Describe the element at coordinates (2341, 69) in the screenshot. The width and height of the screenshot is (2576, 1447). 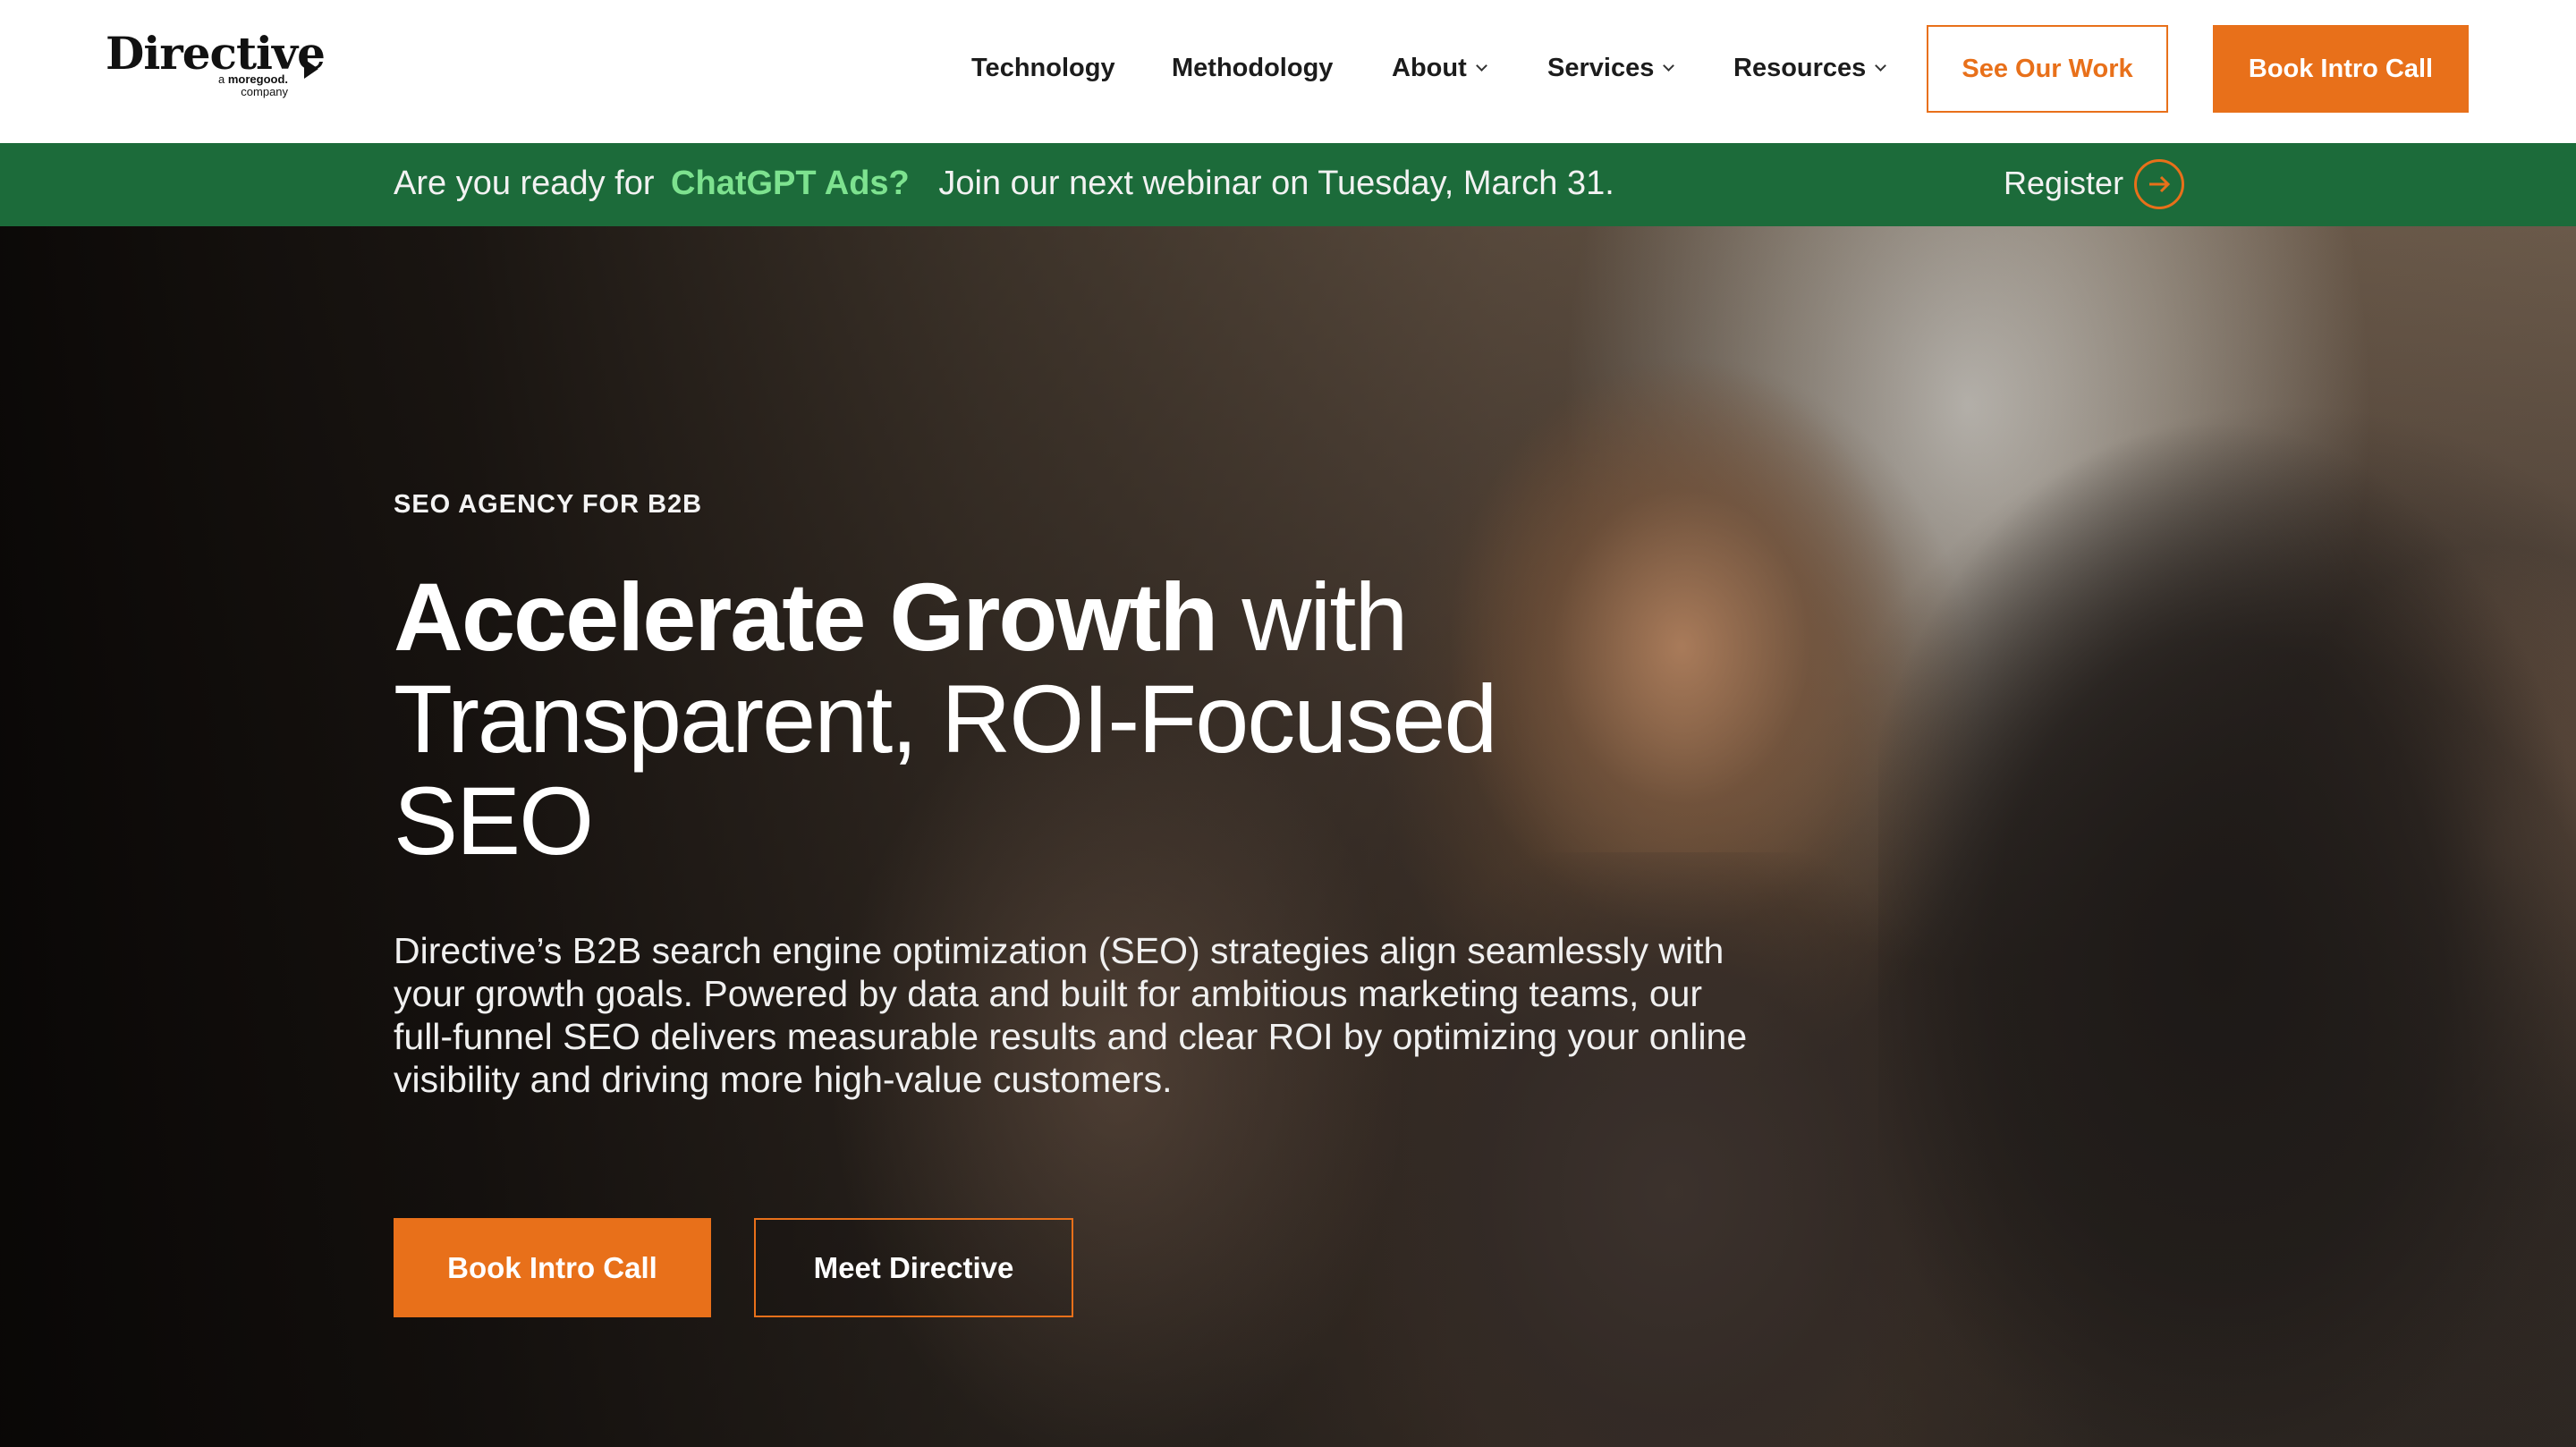
I see `header-book-intro-call-button: Book Intro Call` at that location.